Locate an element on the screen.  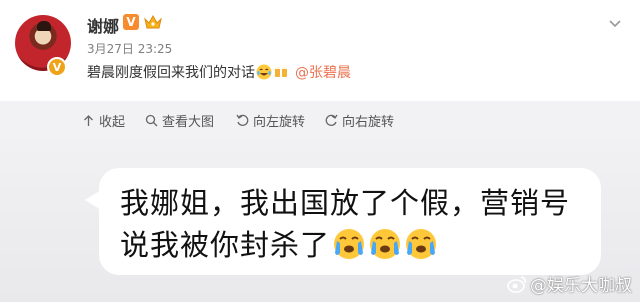
rotate-right-icon is located at coordinates (331, 120).